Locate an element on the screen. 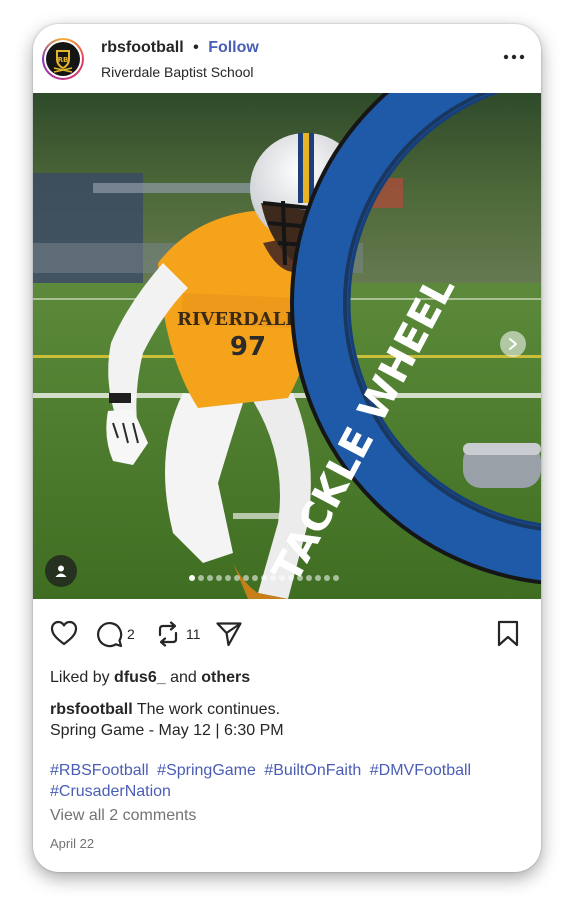 The image size is (574, 915). svg-text: RB is located at coordinates (63, 60).